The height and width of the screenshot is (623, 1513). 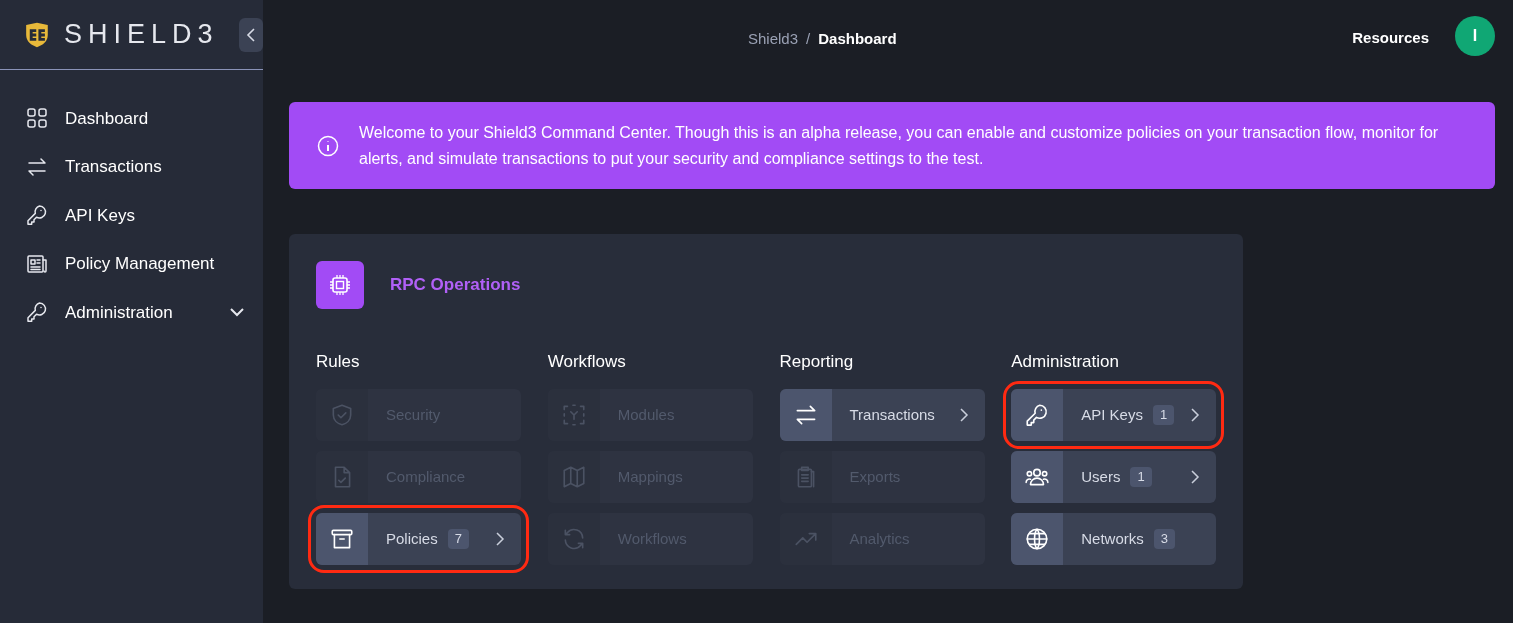 What do you see at coordinates (573, 477) in the screenshot?
I see `map-icon` at bounding box center [573, 477].